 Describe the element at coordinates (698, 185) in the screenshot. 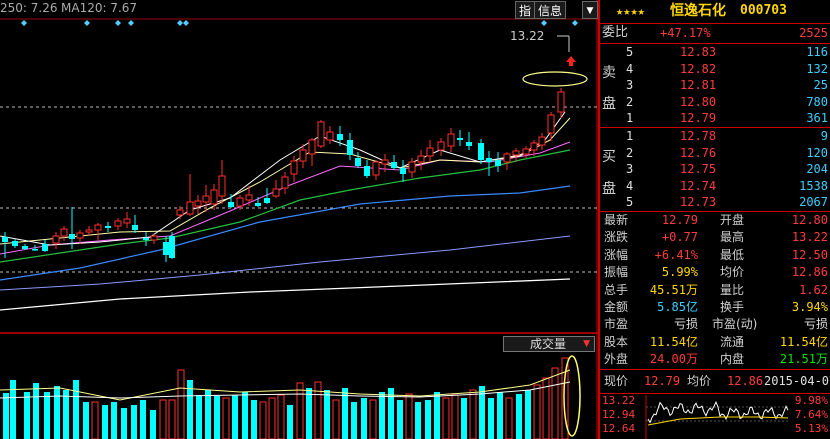

I see `buy-price: 12.74` at that location.